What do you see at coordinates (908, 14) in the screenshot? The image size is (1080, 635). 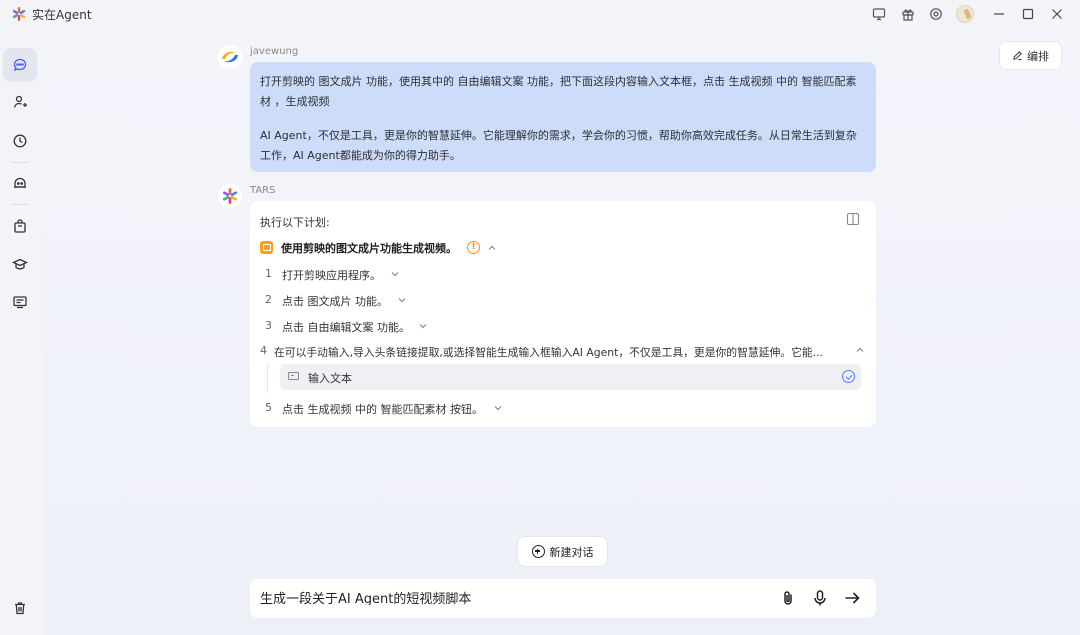 I see `gift-icon` at bounding box center [908, 14].